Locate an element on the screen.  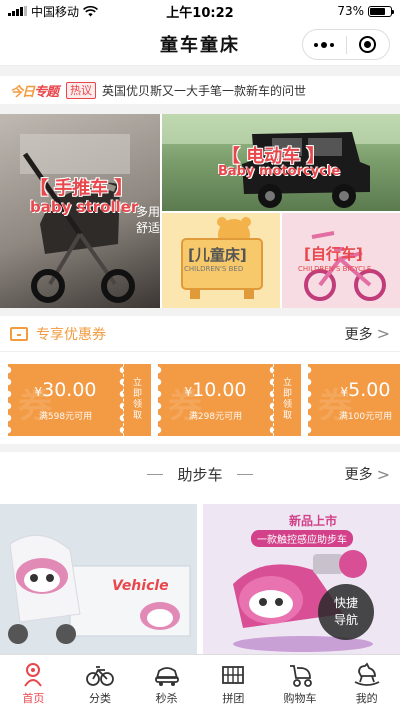
home-baby-icon is located at coordinates (33, 675).